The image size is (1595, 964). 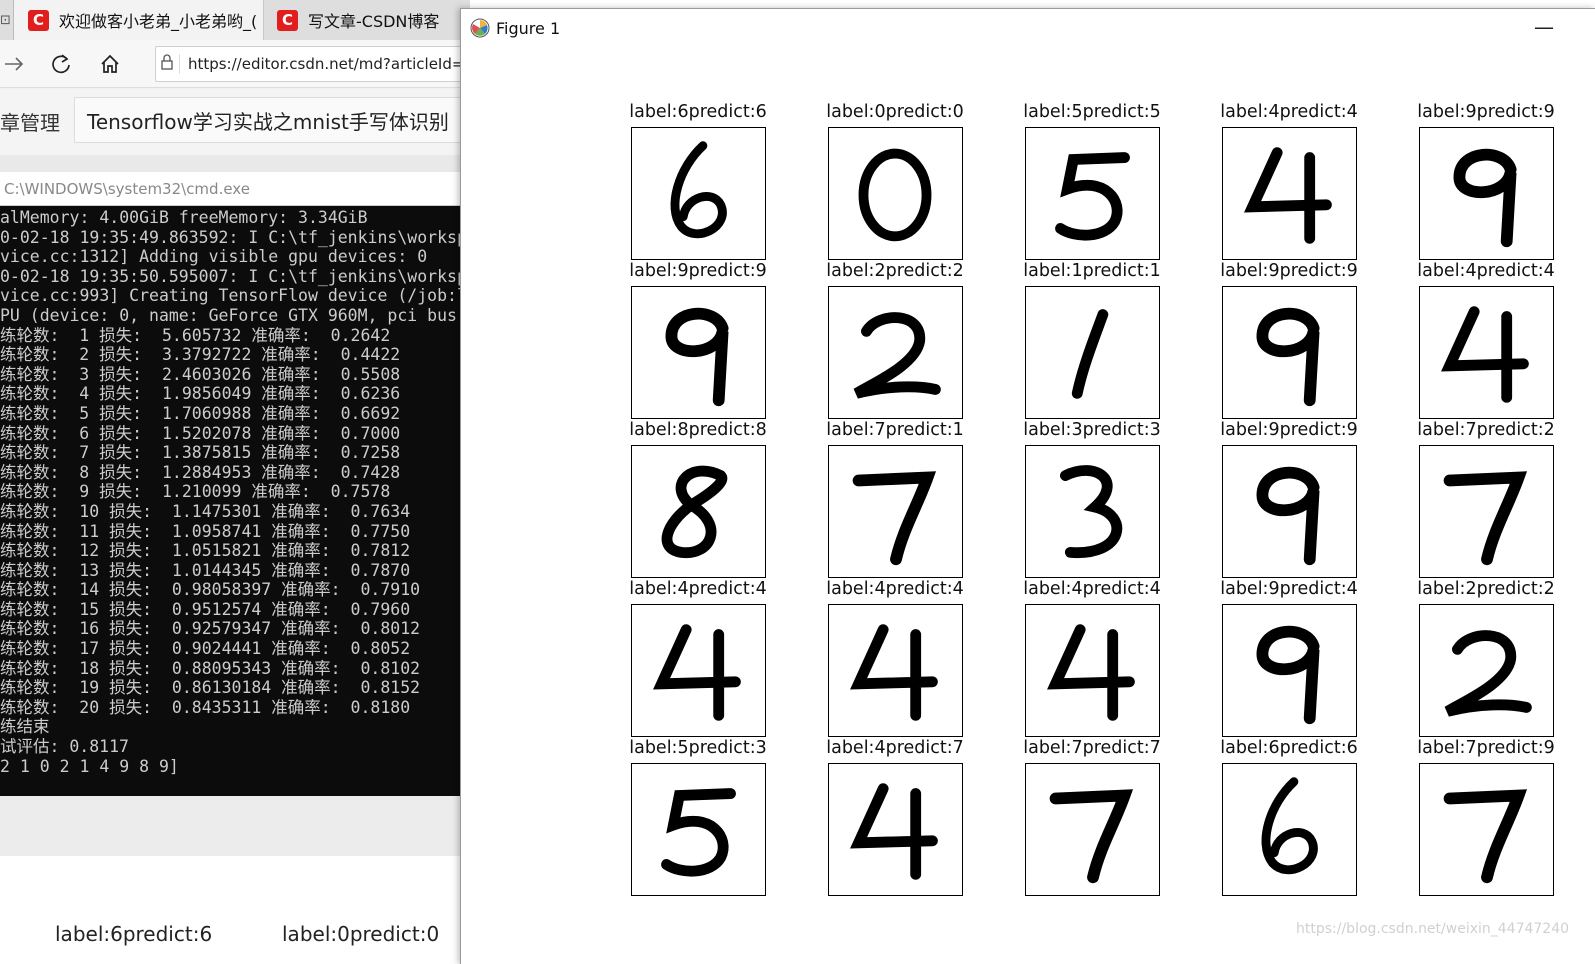 What do you see at coordinates (1289, 271) in the screenshot?
I see `subplot-title: label:9predict:9` at bounding box center [1289, 271].